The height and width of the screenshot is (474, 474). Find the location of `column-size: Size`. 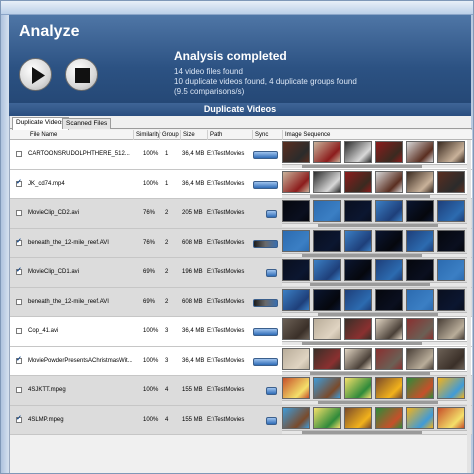

column-size: Size is located at coordinates (187, 135).